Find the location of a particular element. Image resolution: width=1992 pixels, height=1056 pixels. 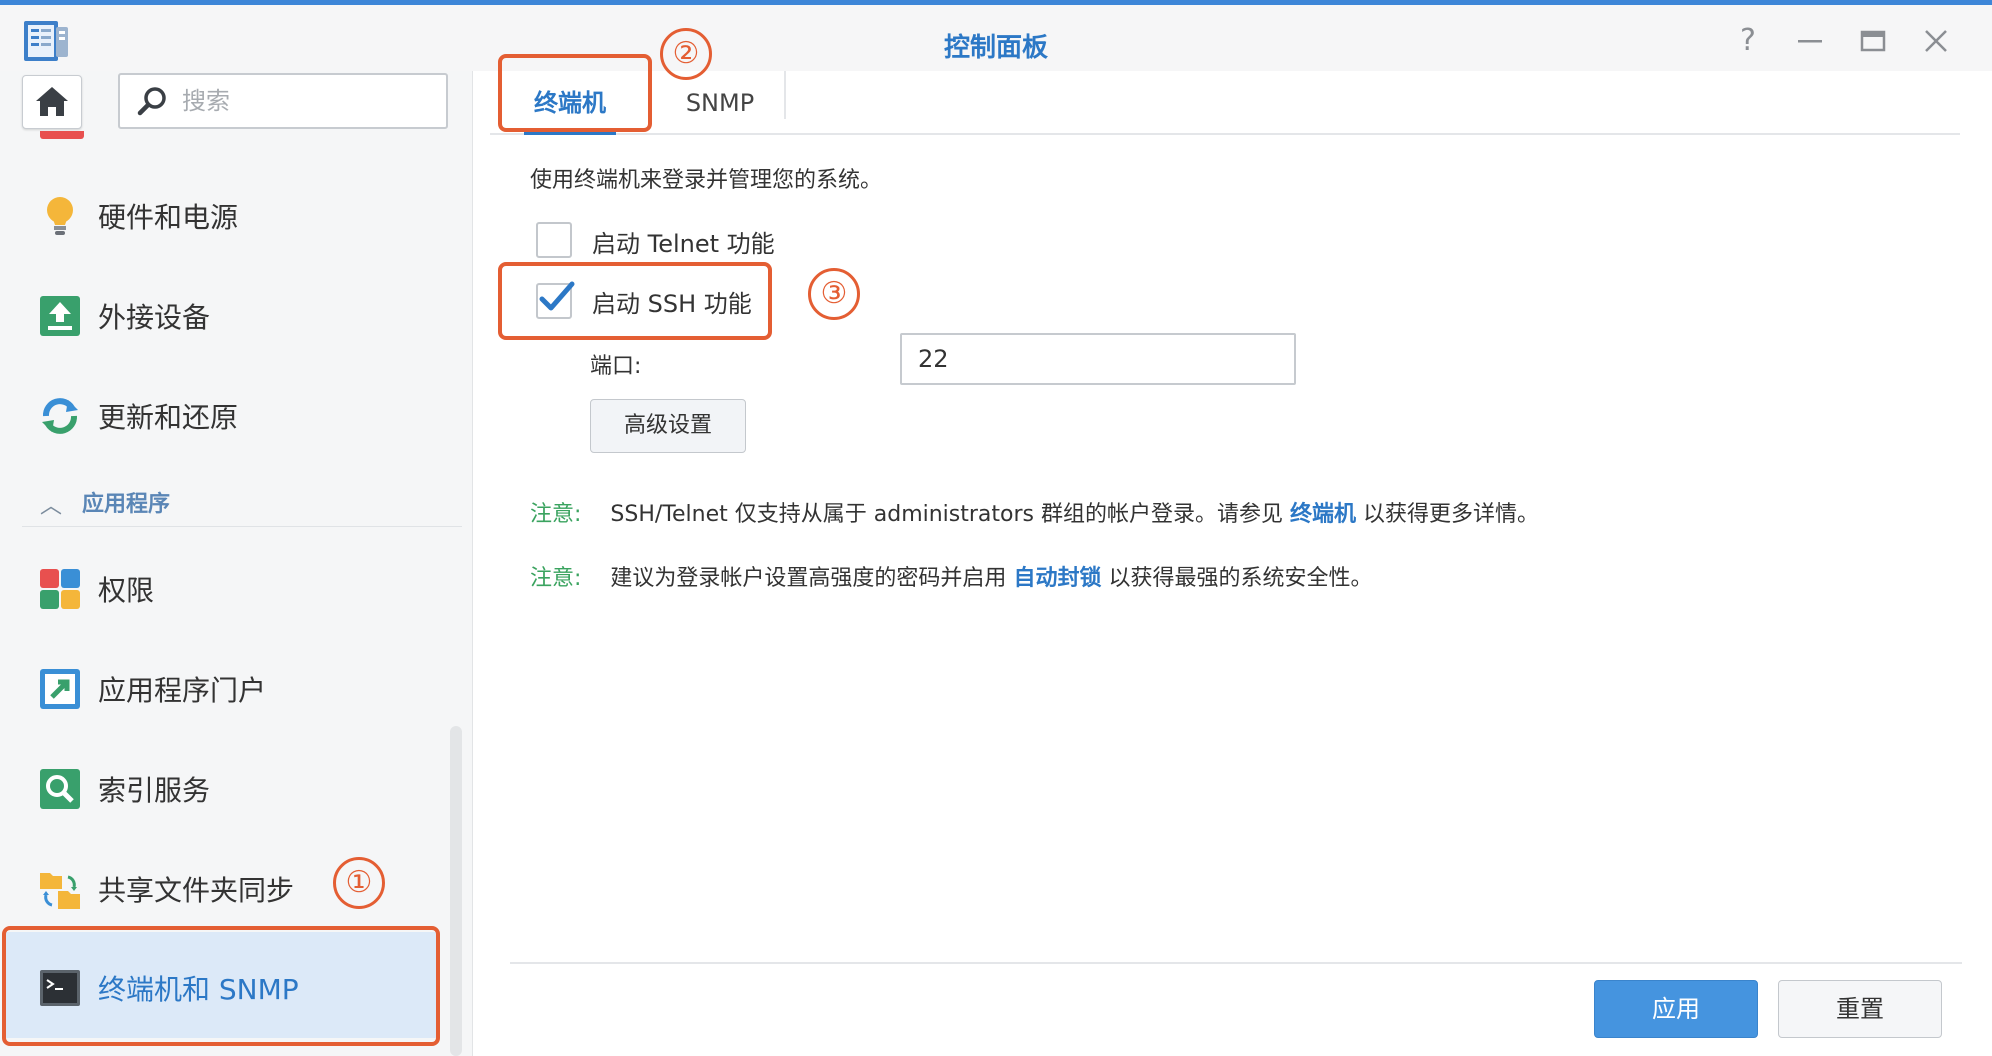

annotation-marker-3: ③ is located at coordinates (834, 294).